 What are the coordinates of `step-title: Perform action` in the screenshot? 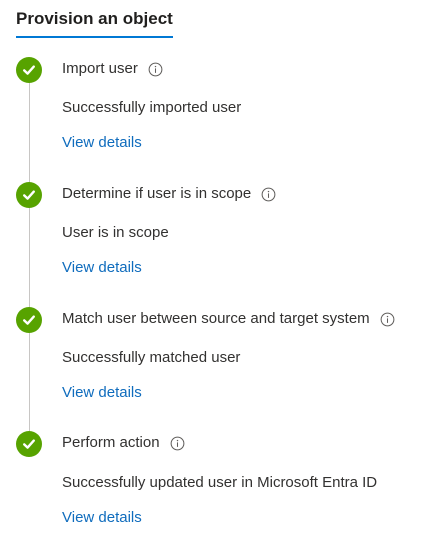 It's located at (111, 442).